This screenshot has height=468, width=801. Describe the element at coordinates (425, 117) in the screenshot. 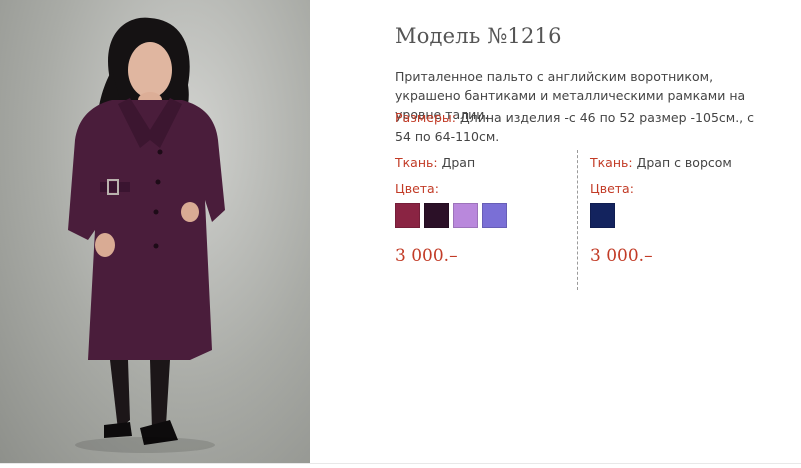

I see `sizes-label: Размеры:` at that location.